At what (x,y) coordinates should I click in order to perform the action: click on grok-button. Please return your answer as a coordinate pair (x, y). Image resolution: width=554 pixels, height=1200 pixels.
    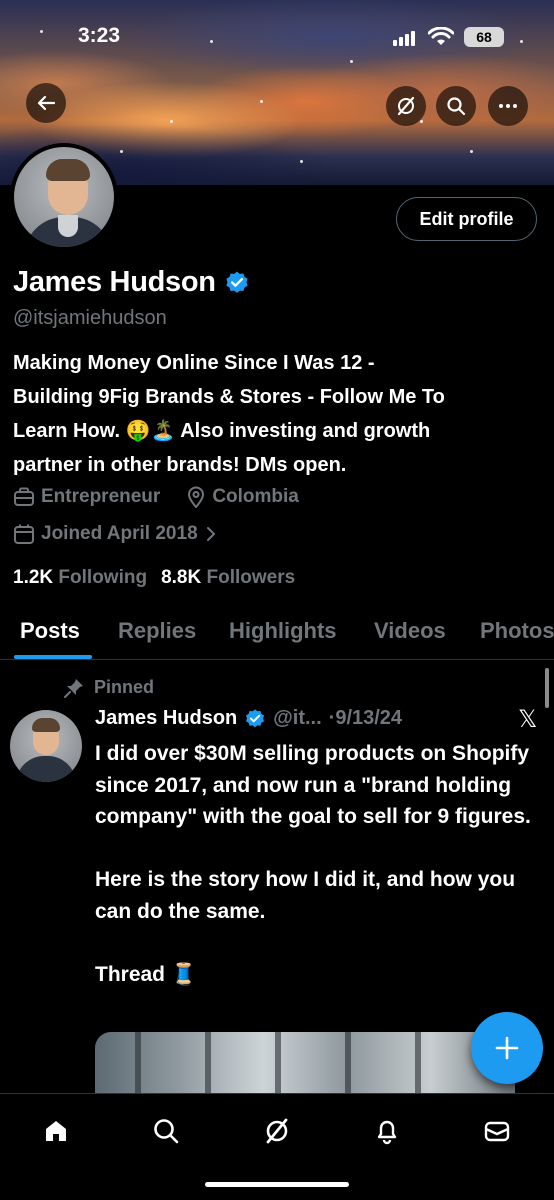
    Looking at the image, I should click on (406, 106).